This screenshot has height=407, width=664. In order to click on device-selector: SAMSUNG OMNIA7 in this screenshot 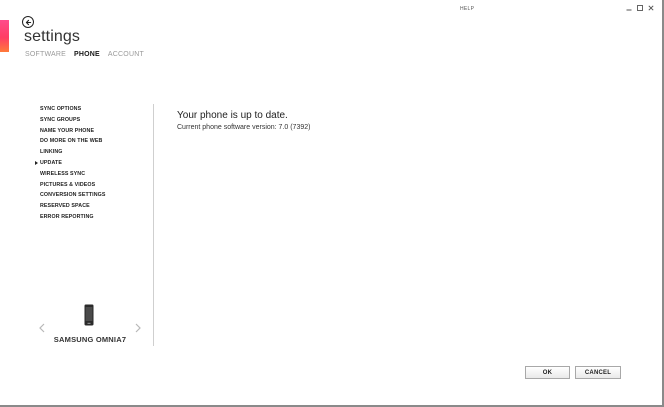, I will do `click(93, 326)`.